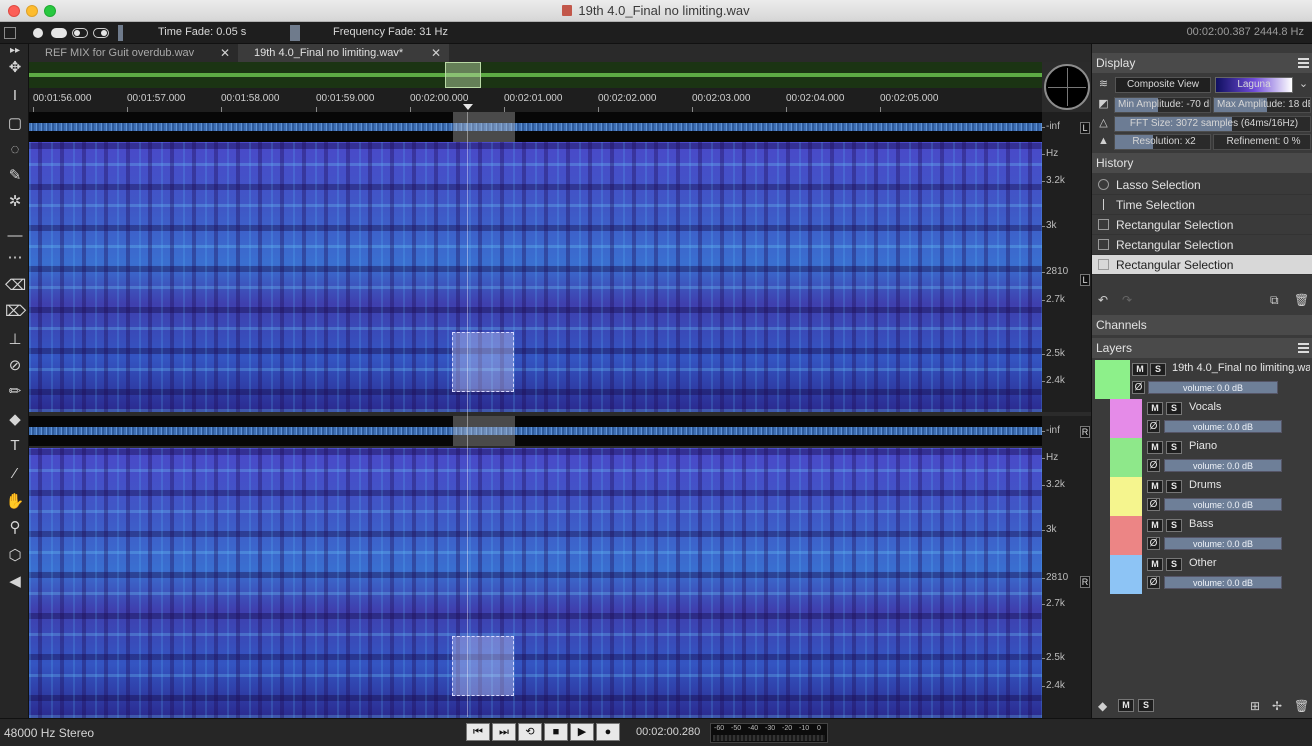 The image size is (1312, 746). I want to click on split-icon: ✢, so click(1277, 706).